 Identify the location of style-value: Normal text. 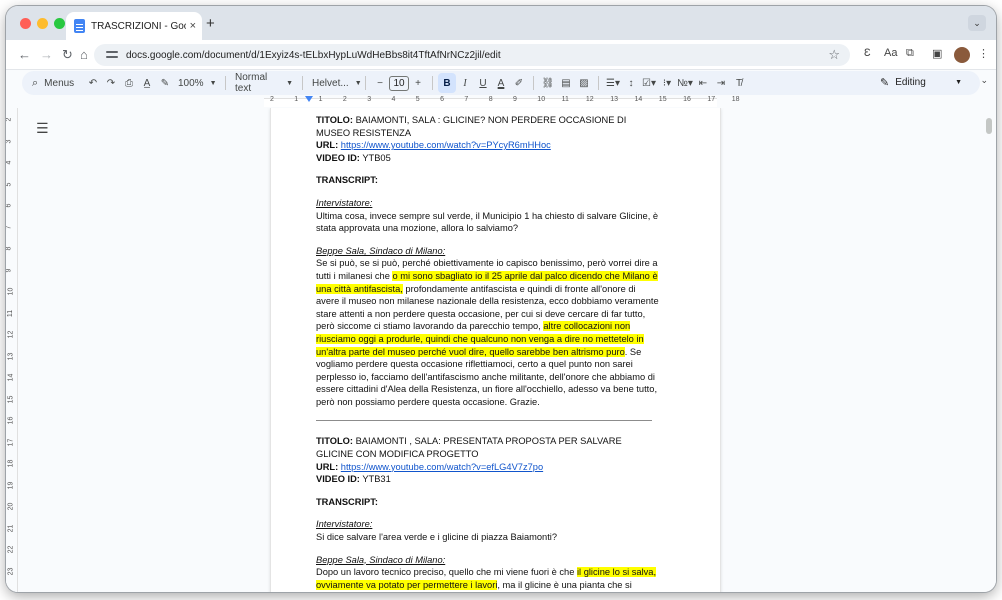
(251, 83).